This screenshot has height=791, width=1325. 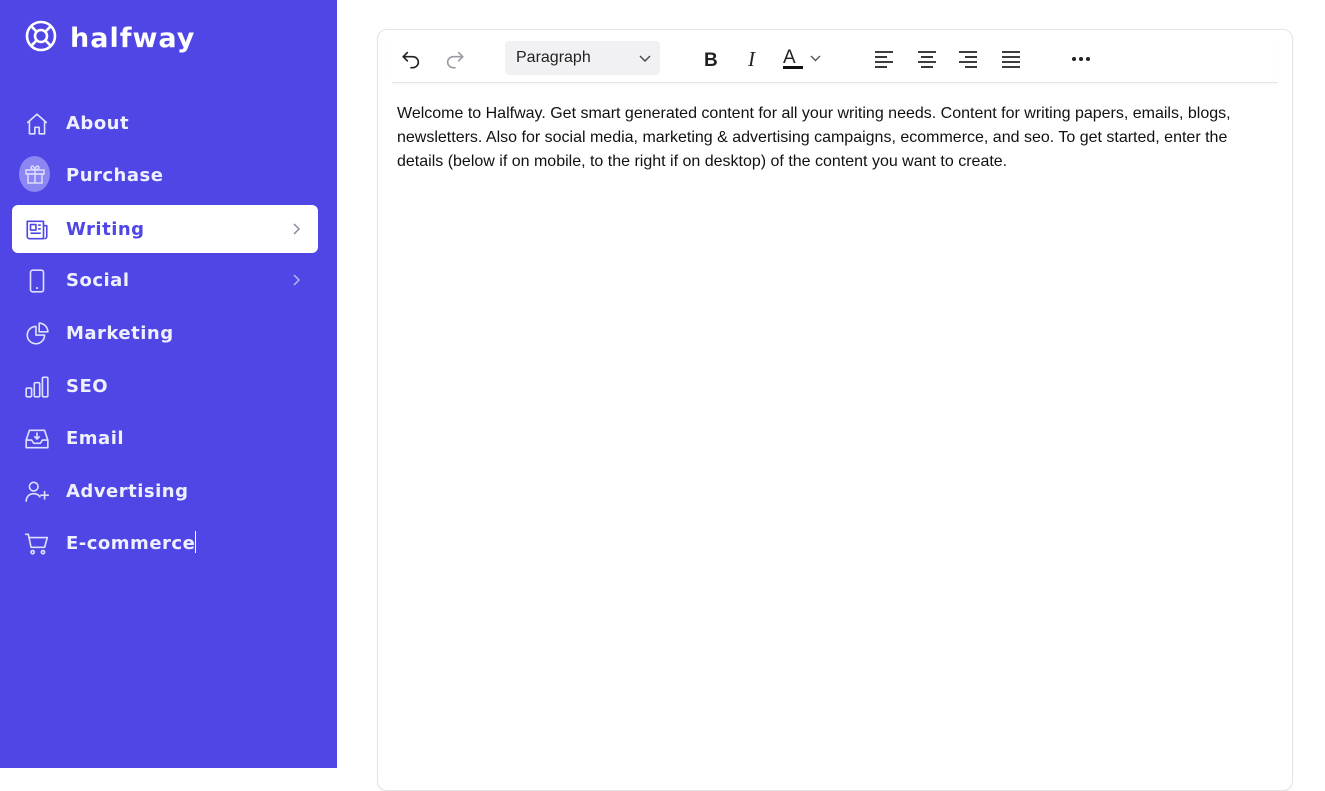 I want to click on sidebar-item-label: Purchase, so click(x=115, y=175).